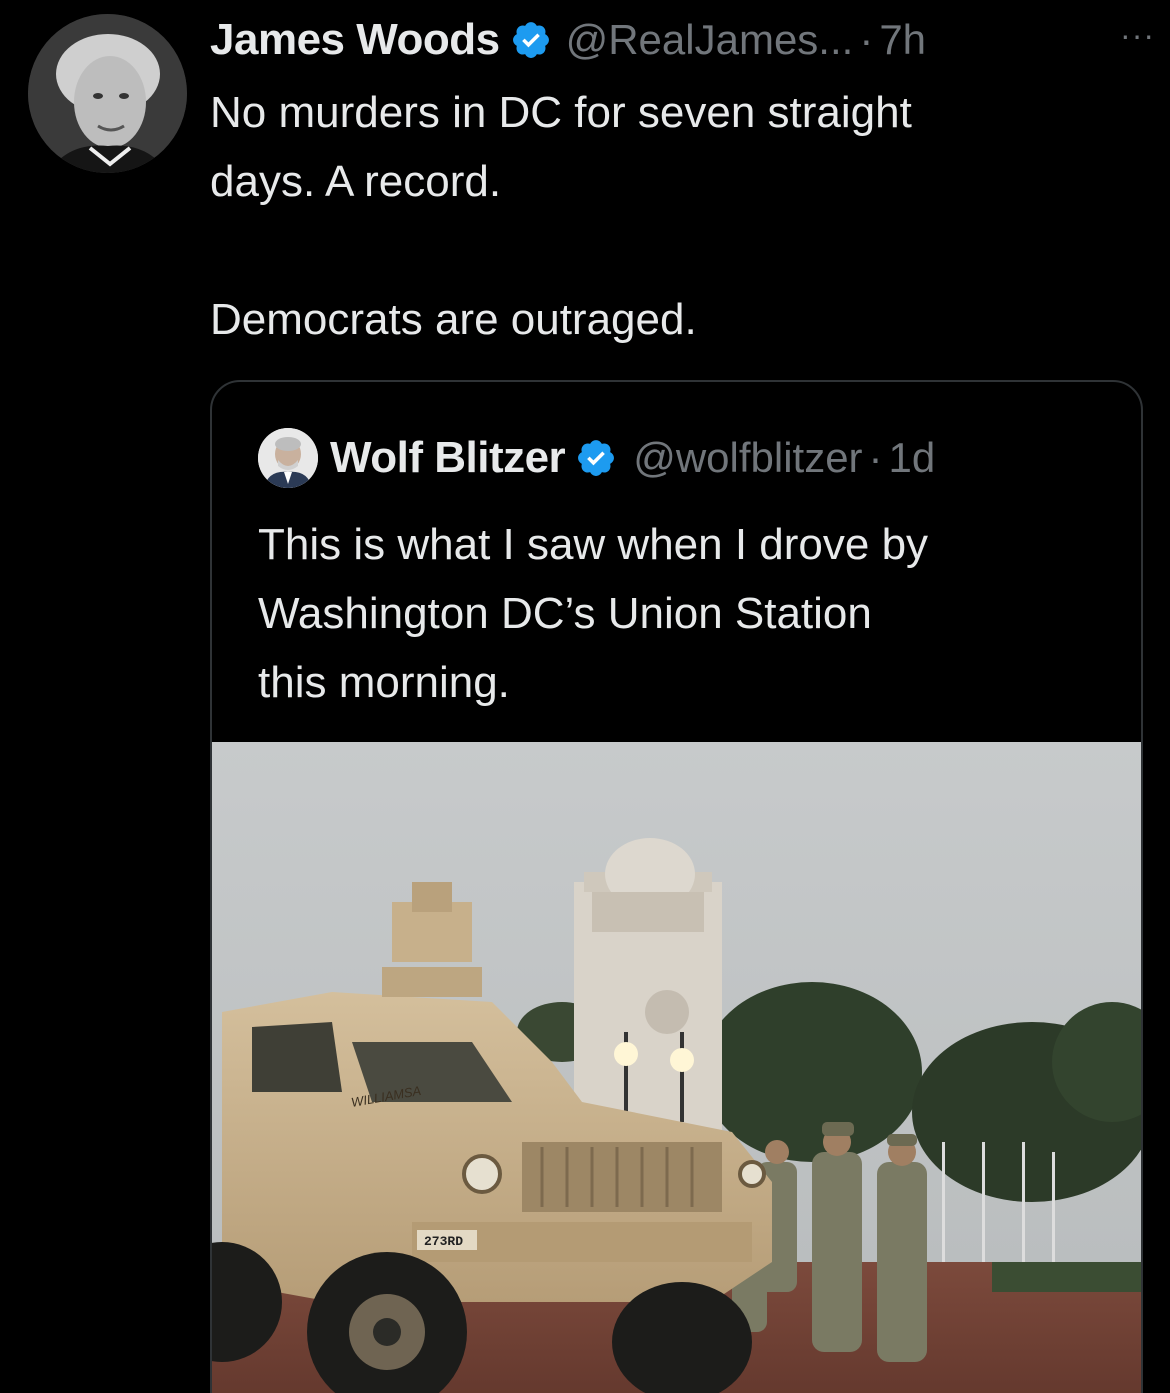  What do you see at coordinates (448, 458) in the screenshot?
I see `quote-author-name: Wolf Blitzer` at bounding box center [448, 458].